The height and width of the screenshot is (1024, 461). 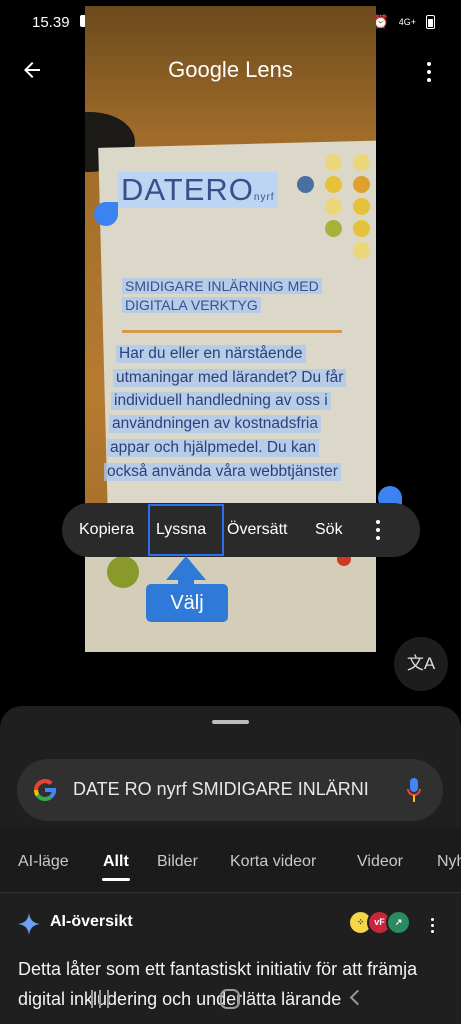 I want to click on recognized-text-line: användningen av kostnadsfria, so click(x=215, y=424).